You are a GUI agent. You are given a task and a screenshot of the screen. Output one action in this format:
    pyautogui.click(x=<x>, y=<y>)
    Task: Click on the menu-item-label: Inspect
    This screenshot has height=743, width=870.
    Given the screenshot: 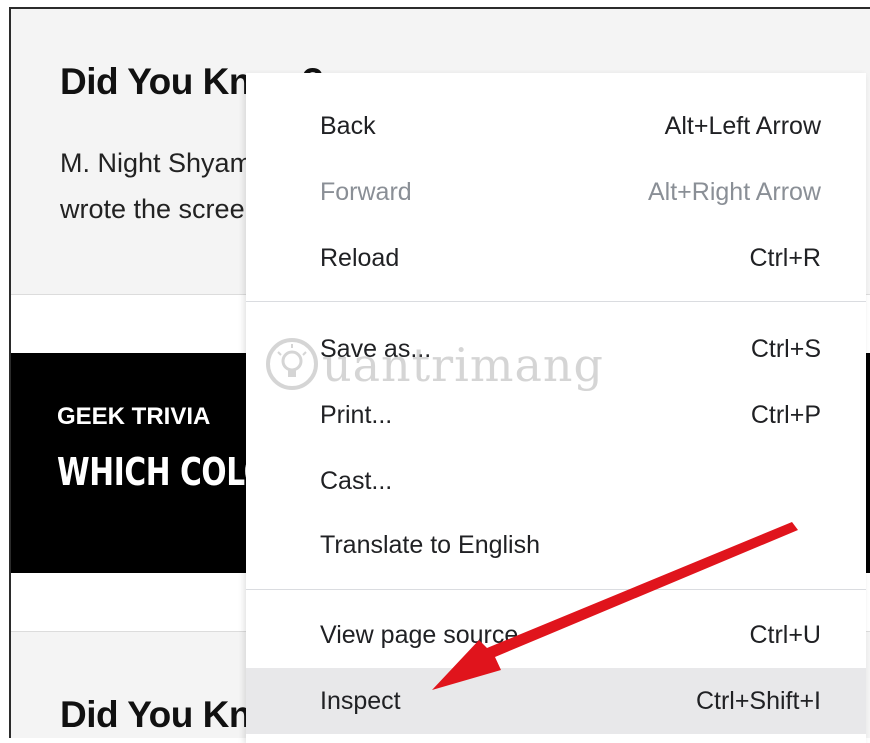 What is the action you would take?
    pyautogui.click(x=360, y=700)
    